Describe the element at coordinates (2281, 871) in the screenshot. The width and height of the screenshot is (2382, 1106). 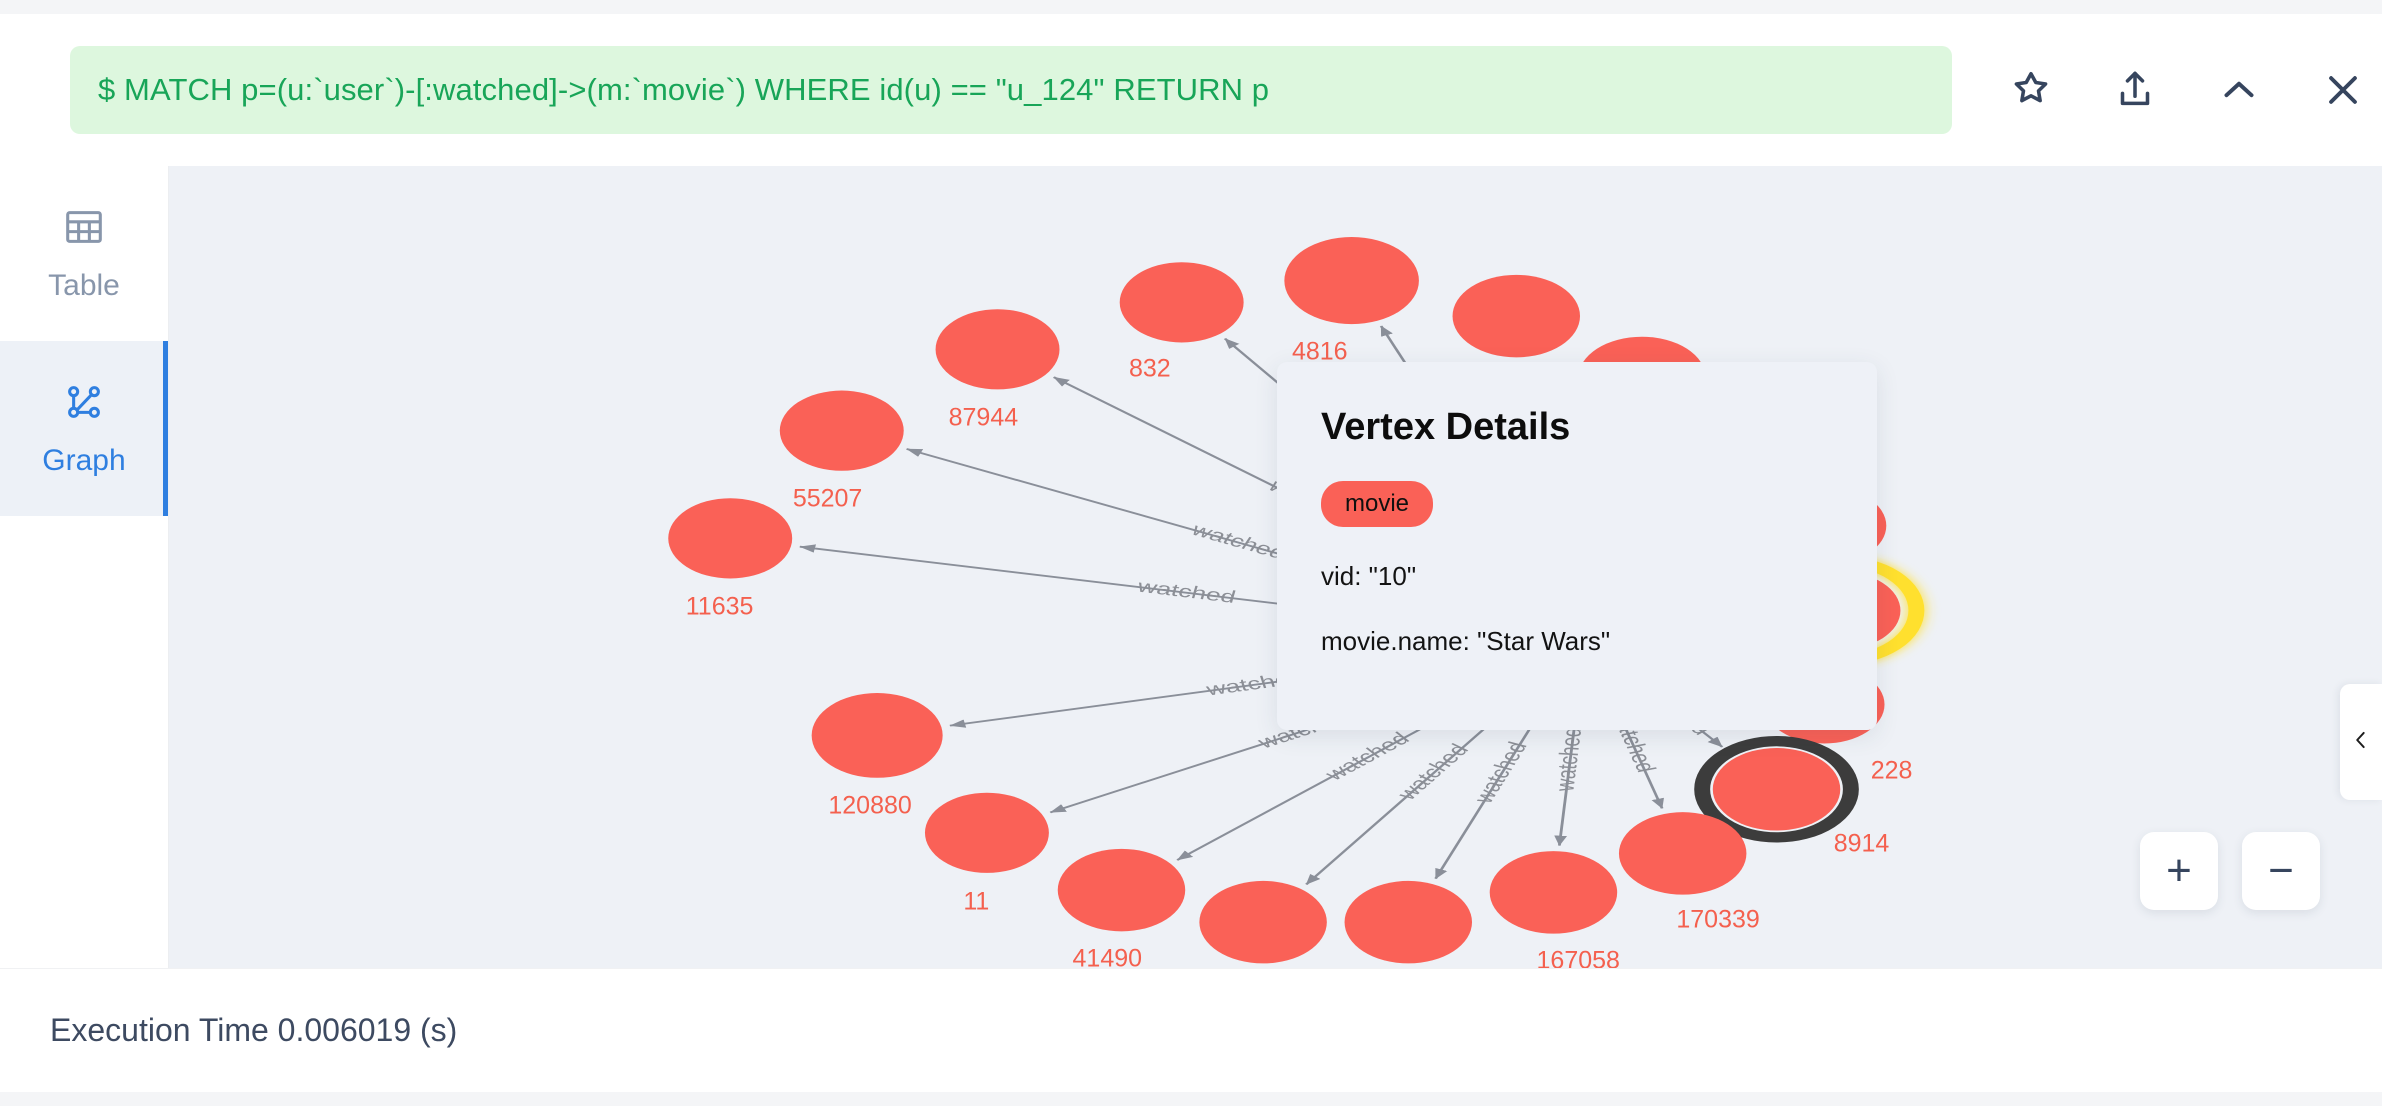
I see `zoom-out-button: −` at that location.